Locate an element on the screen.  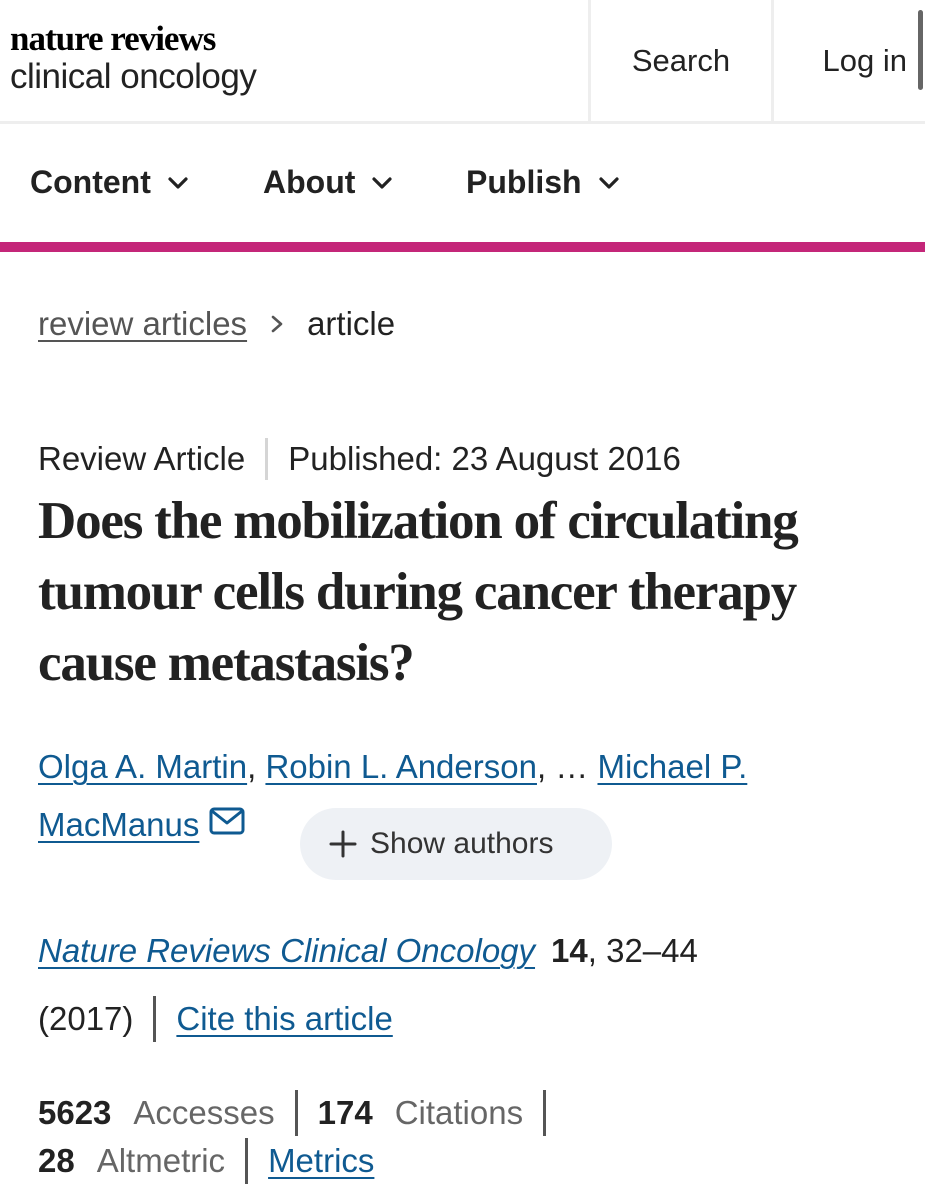
author-list-continued: MacManus is located at coordinates (141, 825).